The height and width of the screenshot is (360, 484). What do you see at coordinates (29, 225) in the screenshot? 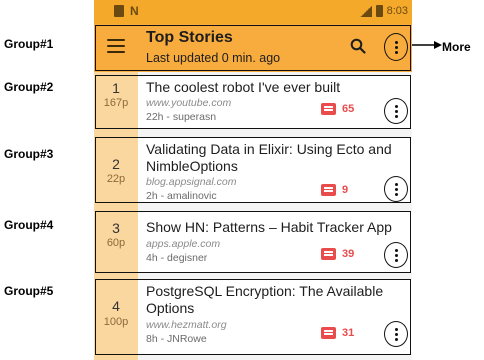
I see `group-label-4: Group#4` at bounding box center [29, 225].